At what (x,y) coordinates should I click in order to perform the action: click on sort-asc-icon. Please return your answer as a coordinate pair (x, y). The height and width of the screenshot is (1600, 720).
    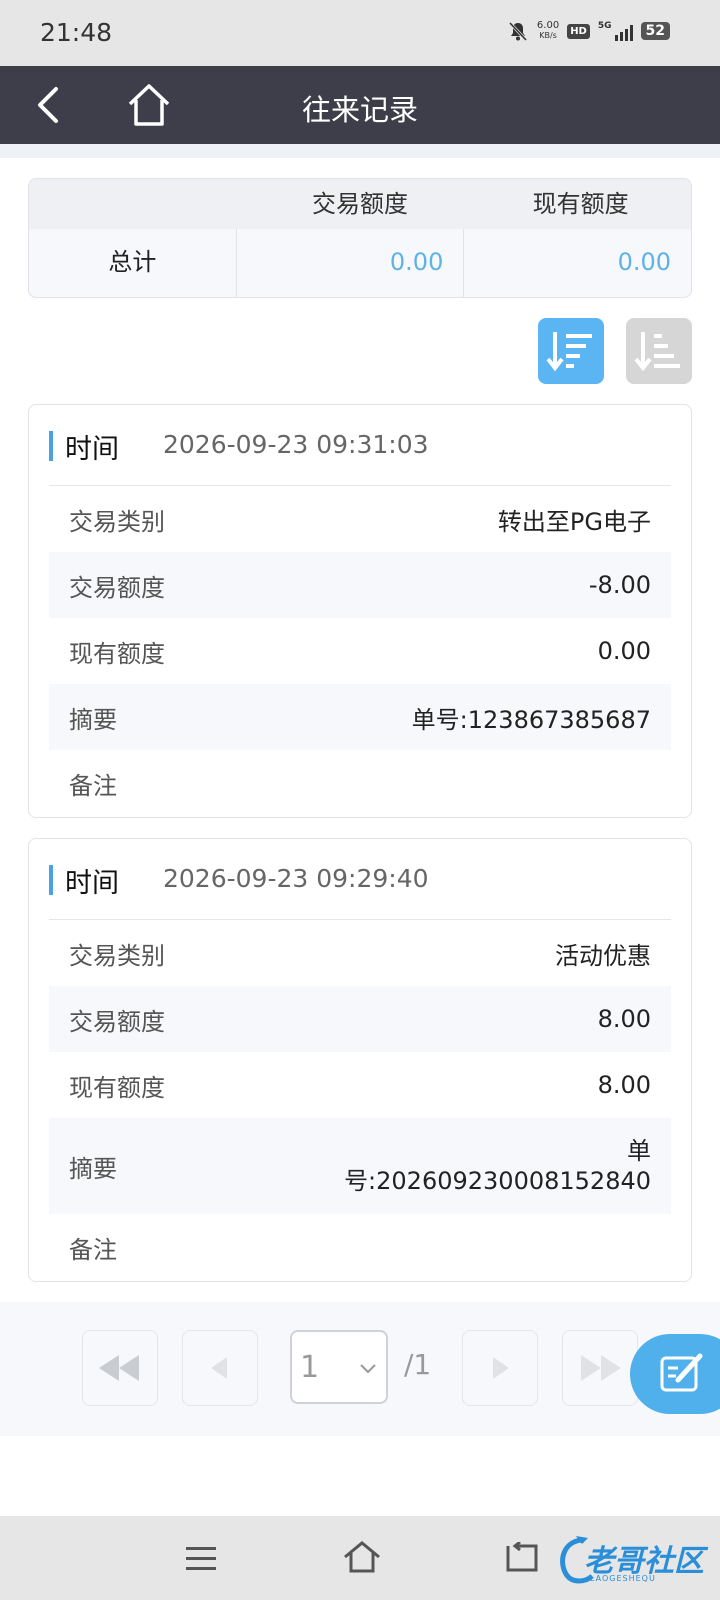
    Looking at the image, I should click on (657, 352).